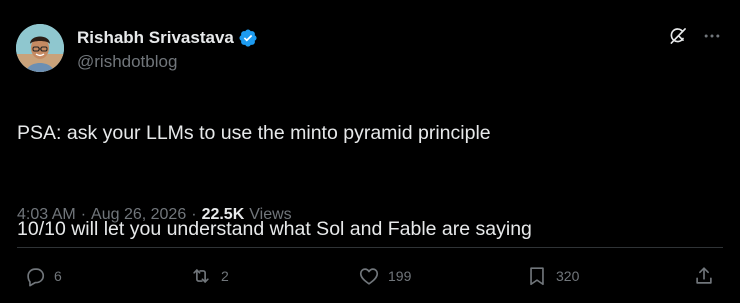 This screenshot has width=740, height=303. I want to click on tweet-top-actions, so click(695, 36).